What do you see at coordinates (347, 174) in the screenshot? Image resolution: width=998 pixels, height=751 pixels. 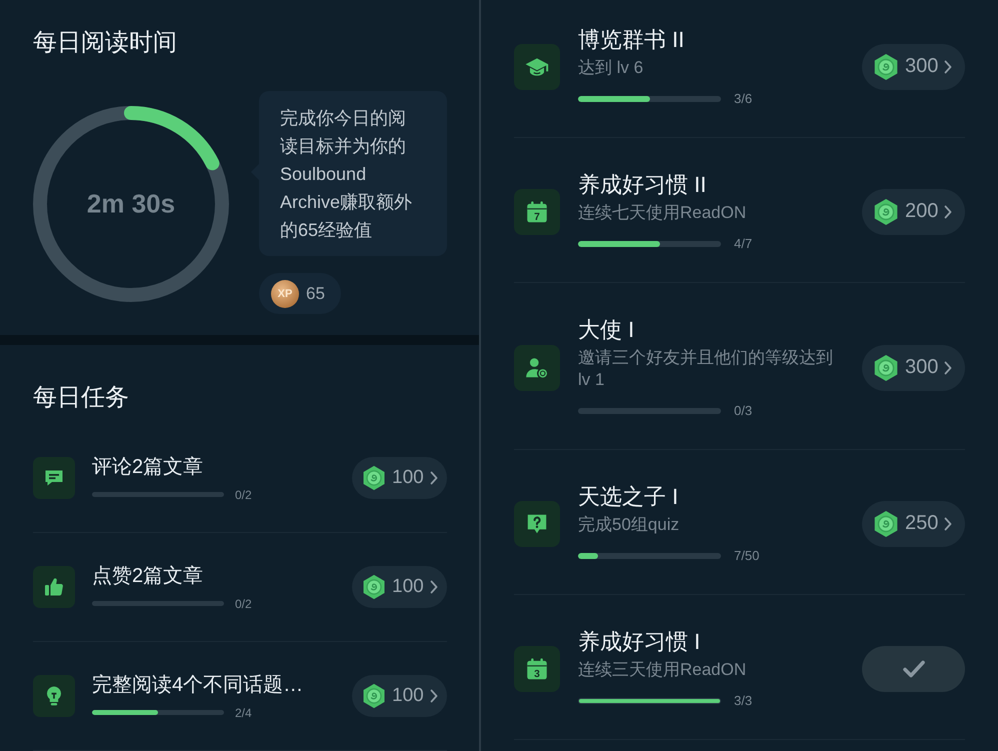 I see `tip-text: 完成你今日的阅读目标并为你的Soulbound Archive赚取额外的65经验值` at bounding box center [347, 174].